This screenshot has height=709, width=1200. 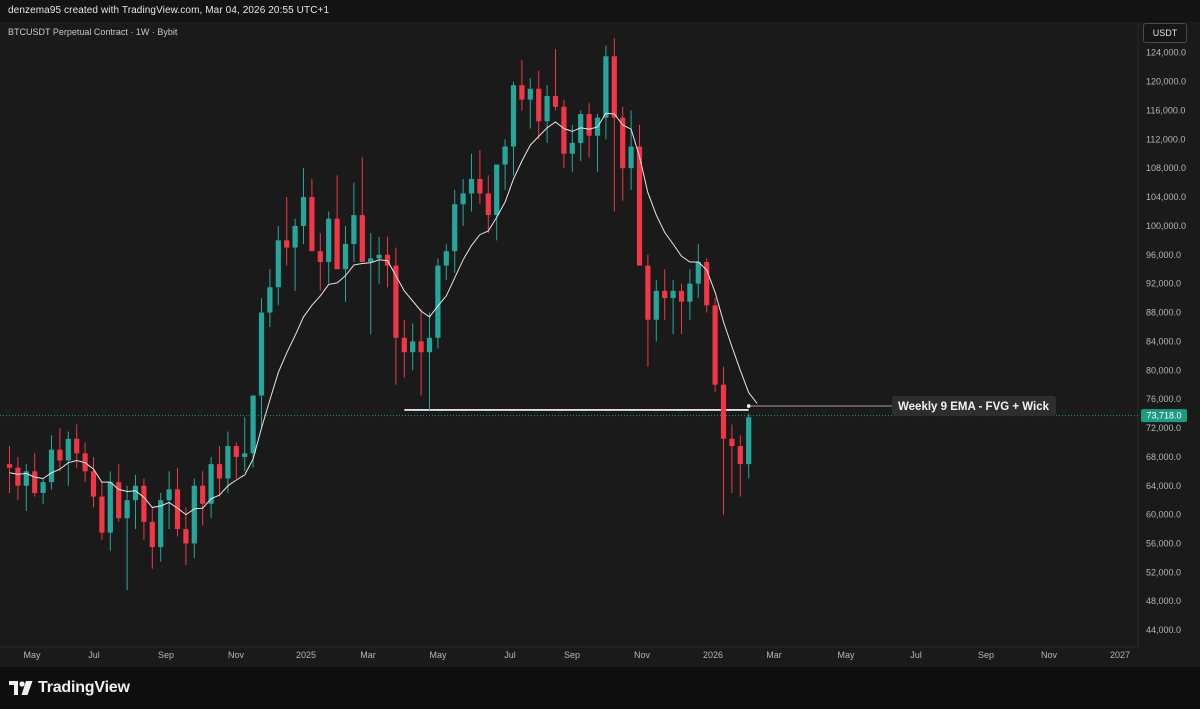 What do you see at coordinates (748, 406) in the screenshot?
I see `annotation-anchor-dot` at bounding box center [748, 406].